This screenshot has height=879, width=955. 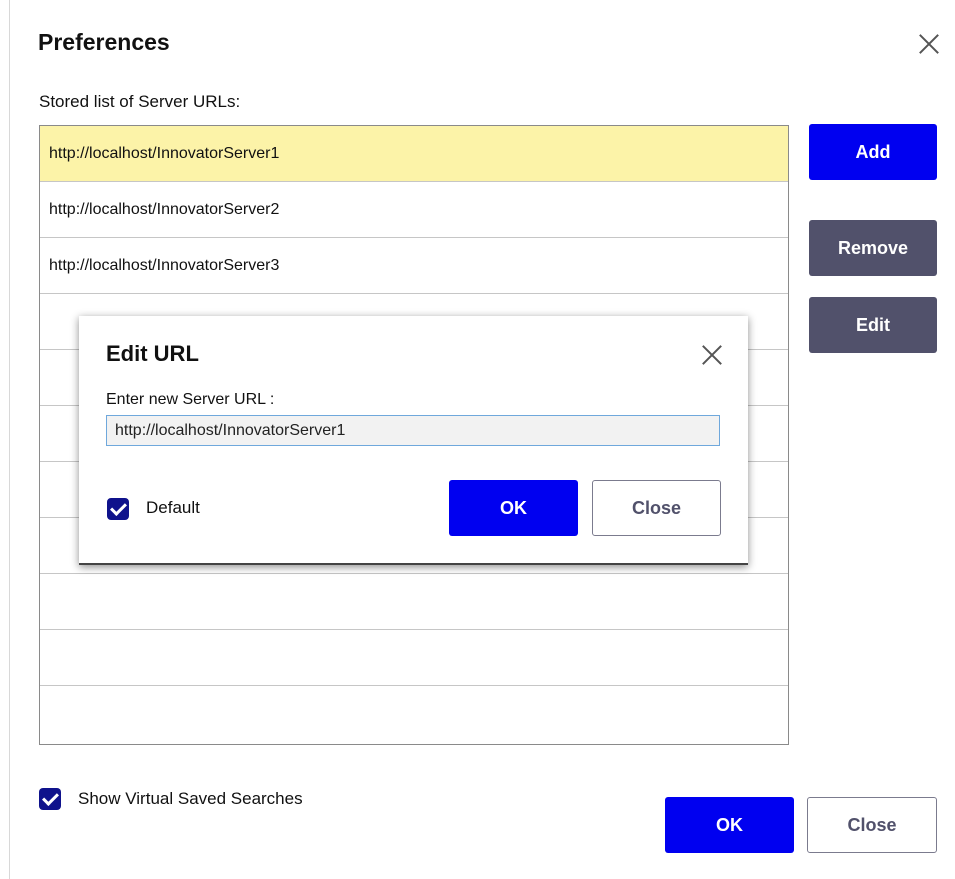 What do you see at coordinates (190, 399) in the screenshot?
I see `server-url-field-label: Enter new Server URL :` at bounding box center [190, 399].